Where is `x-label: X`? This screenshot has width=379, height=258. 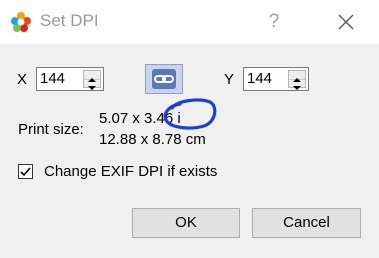
x-label: X is located at coordinates (22, 79).